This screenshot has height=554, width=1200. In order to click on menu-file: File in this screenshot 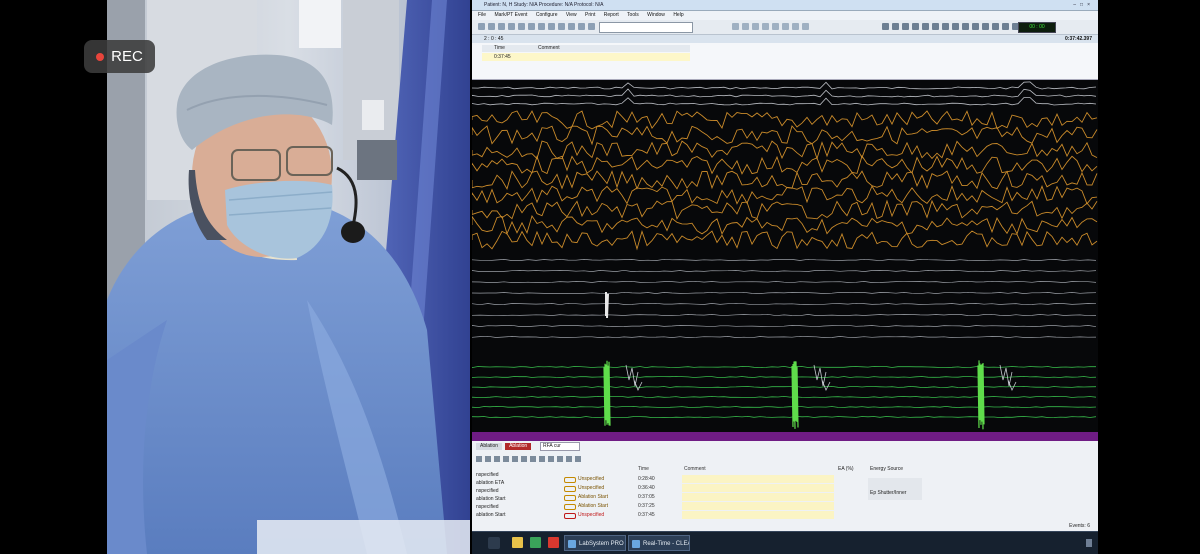, I will do `click(482, 15)`.